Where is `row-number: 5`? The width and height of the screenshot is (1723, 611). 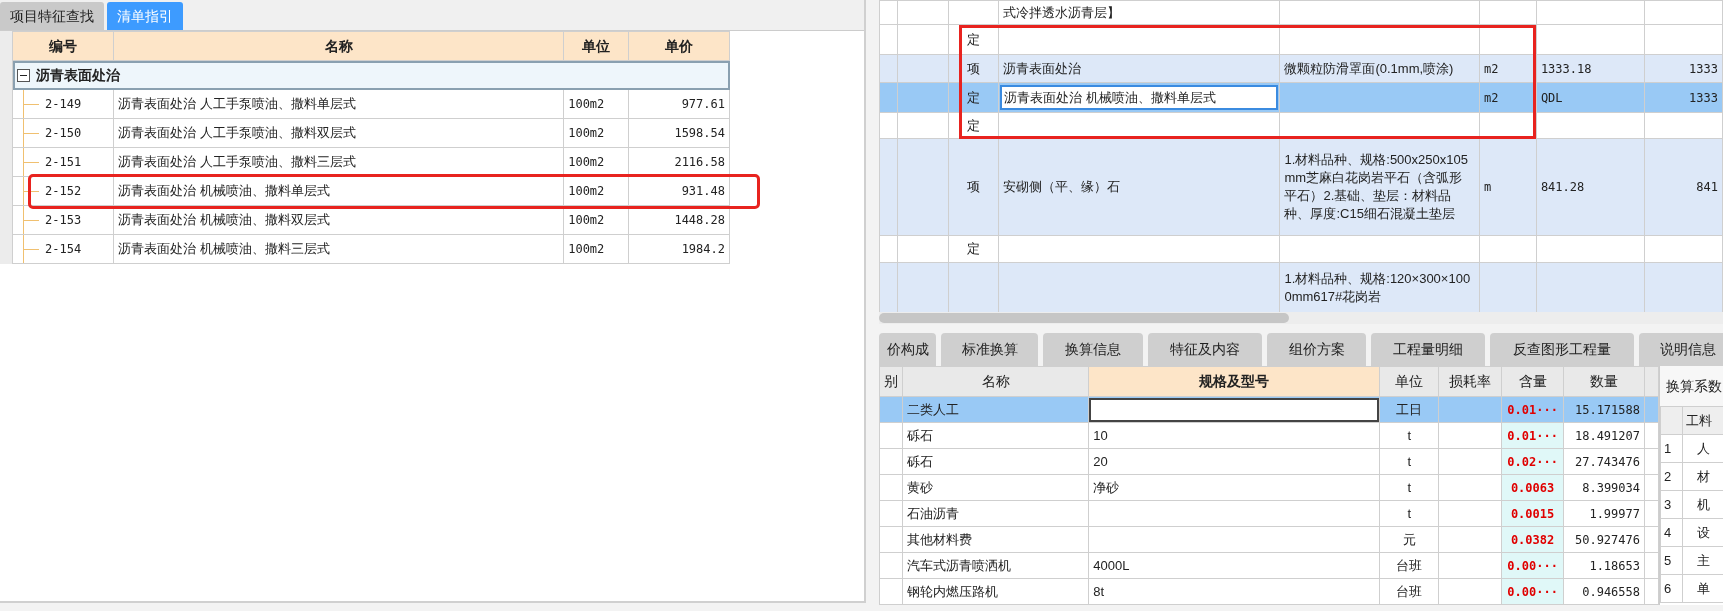
row-number: 5 is located at coordinates (1671, 560).